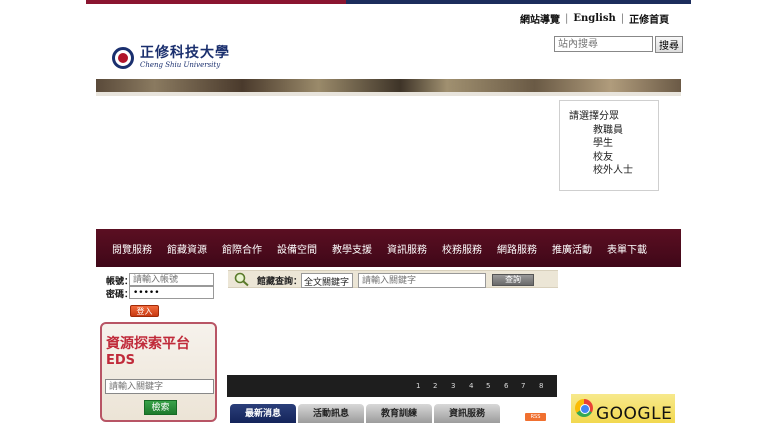 Image resolution: width=777 pixels, height=424 pixels. What do you see at coordinates (144, 311) in the screenshot?
I see `login-button: 登入` at bounding box center [144, 311].